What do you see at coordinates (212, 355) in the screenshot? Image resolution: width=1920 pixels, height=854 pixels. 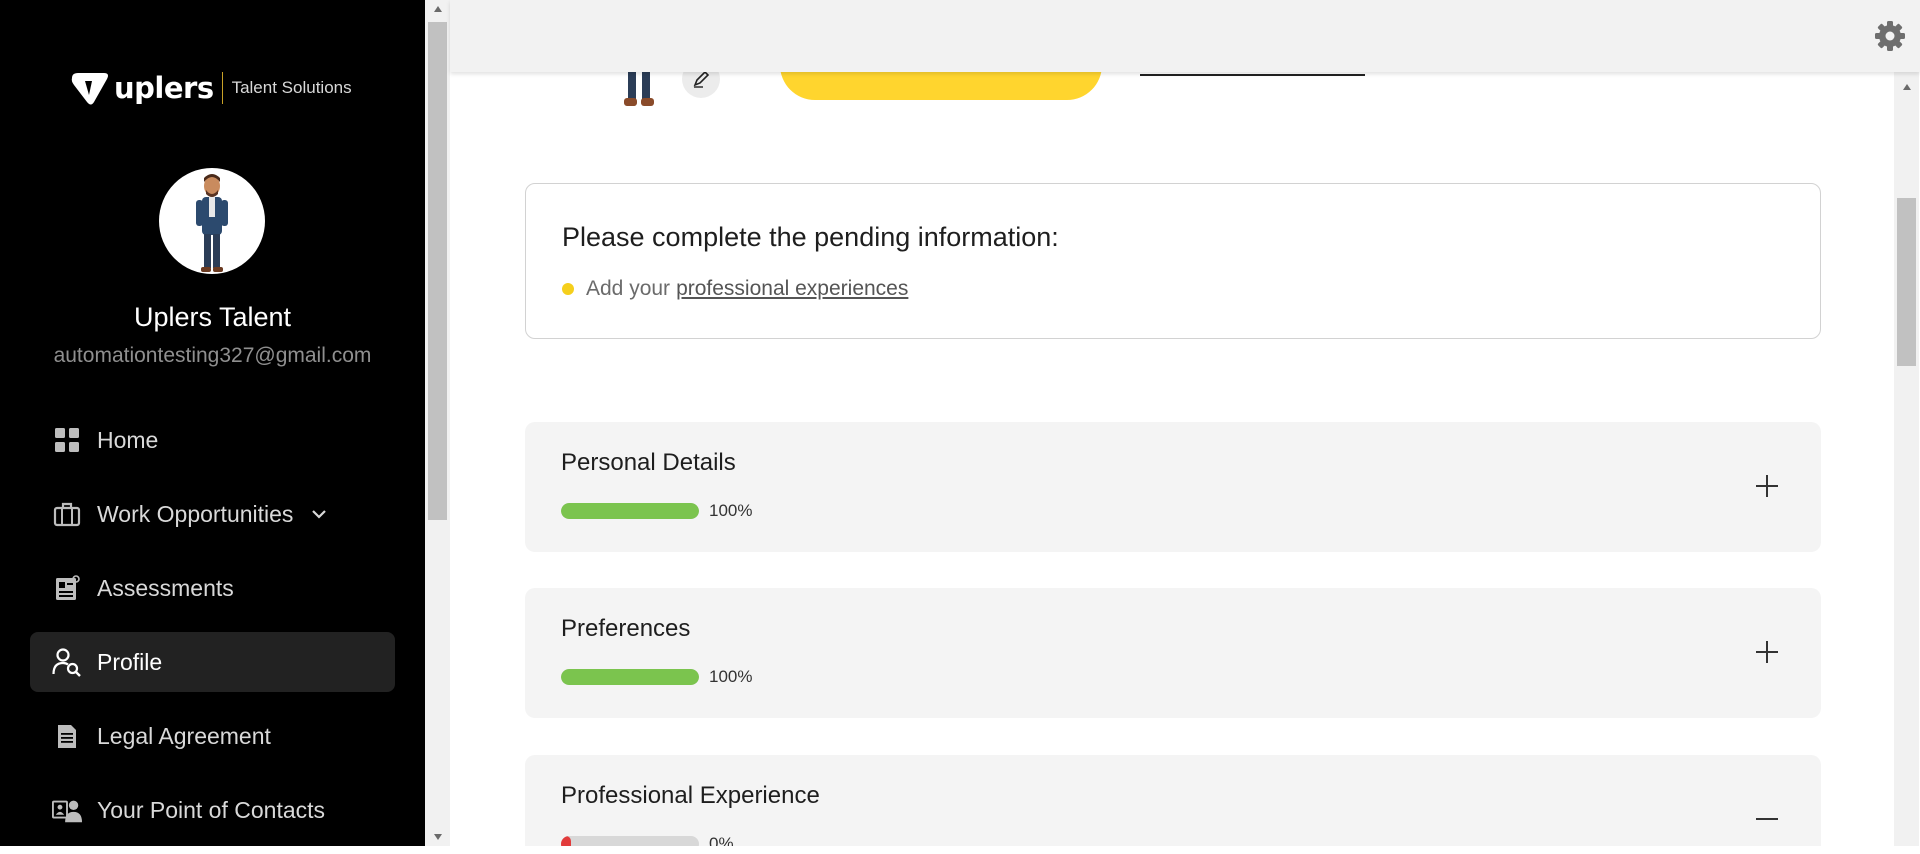 I see `user-email: automationtesting327@gmail.com` at bounding box center [212, 355].